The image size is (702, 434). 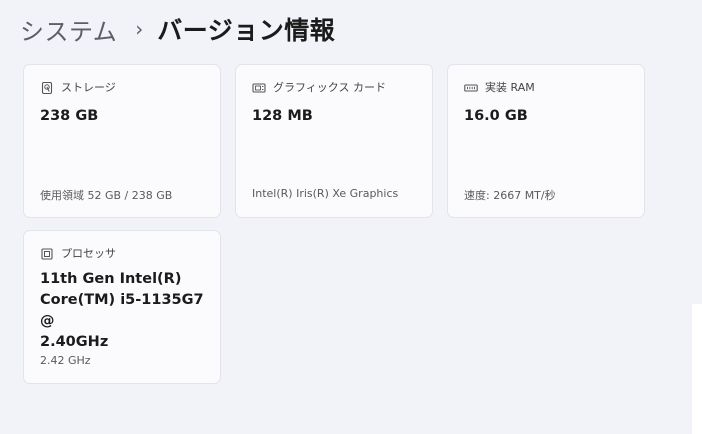 What do you see at coordinates (246, 30) in the screenshot?
I see `page-title: バージョン情報` at bounding box center [246, 30].